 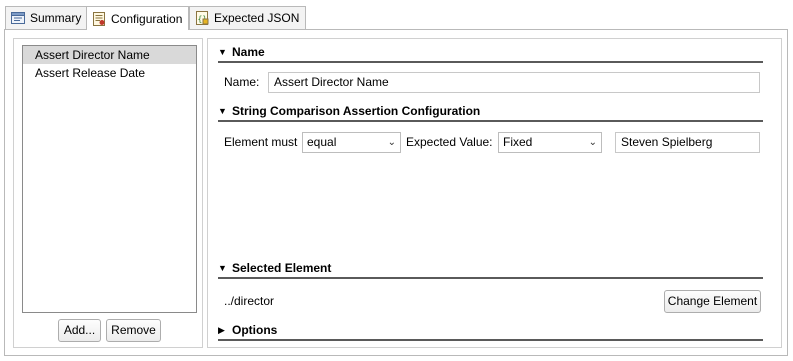 What do you see at coordinates (490, 268) in the screenshot?
I see `selected-element-section-header: ▼ Selected Element` at bounding box center [490, 268].